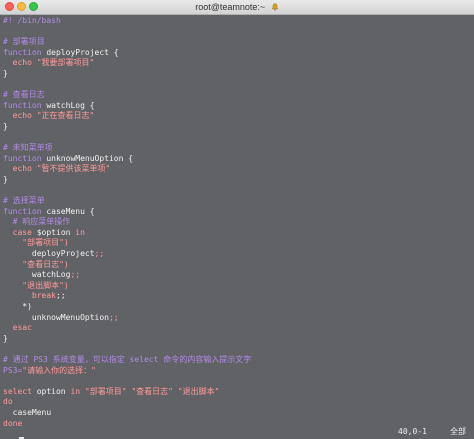  What do you see at coordinates (275, 7) in the screenshot?
I see `bell-icon` at bounding box center [275, 7].